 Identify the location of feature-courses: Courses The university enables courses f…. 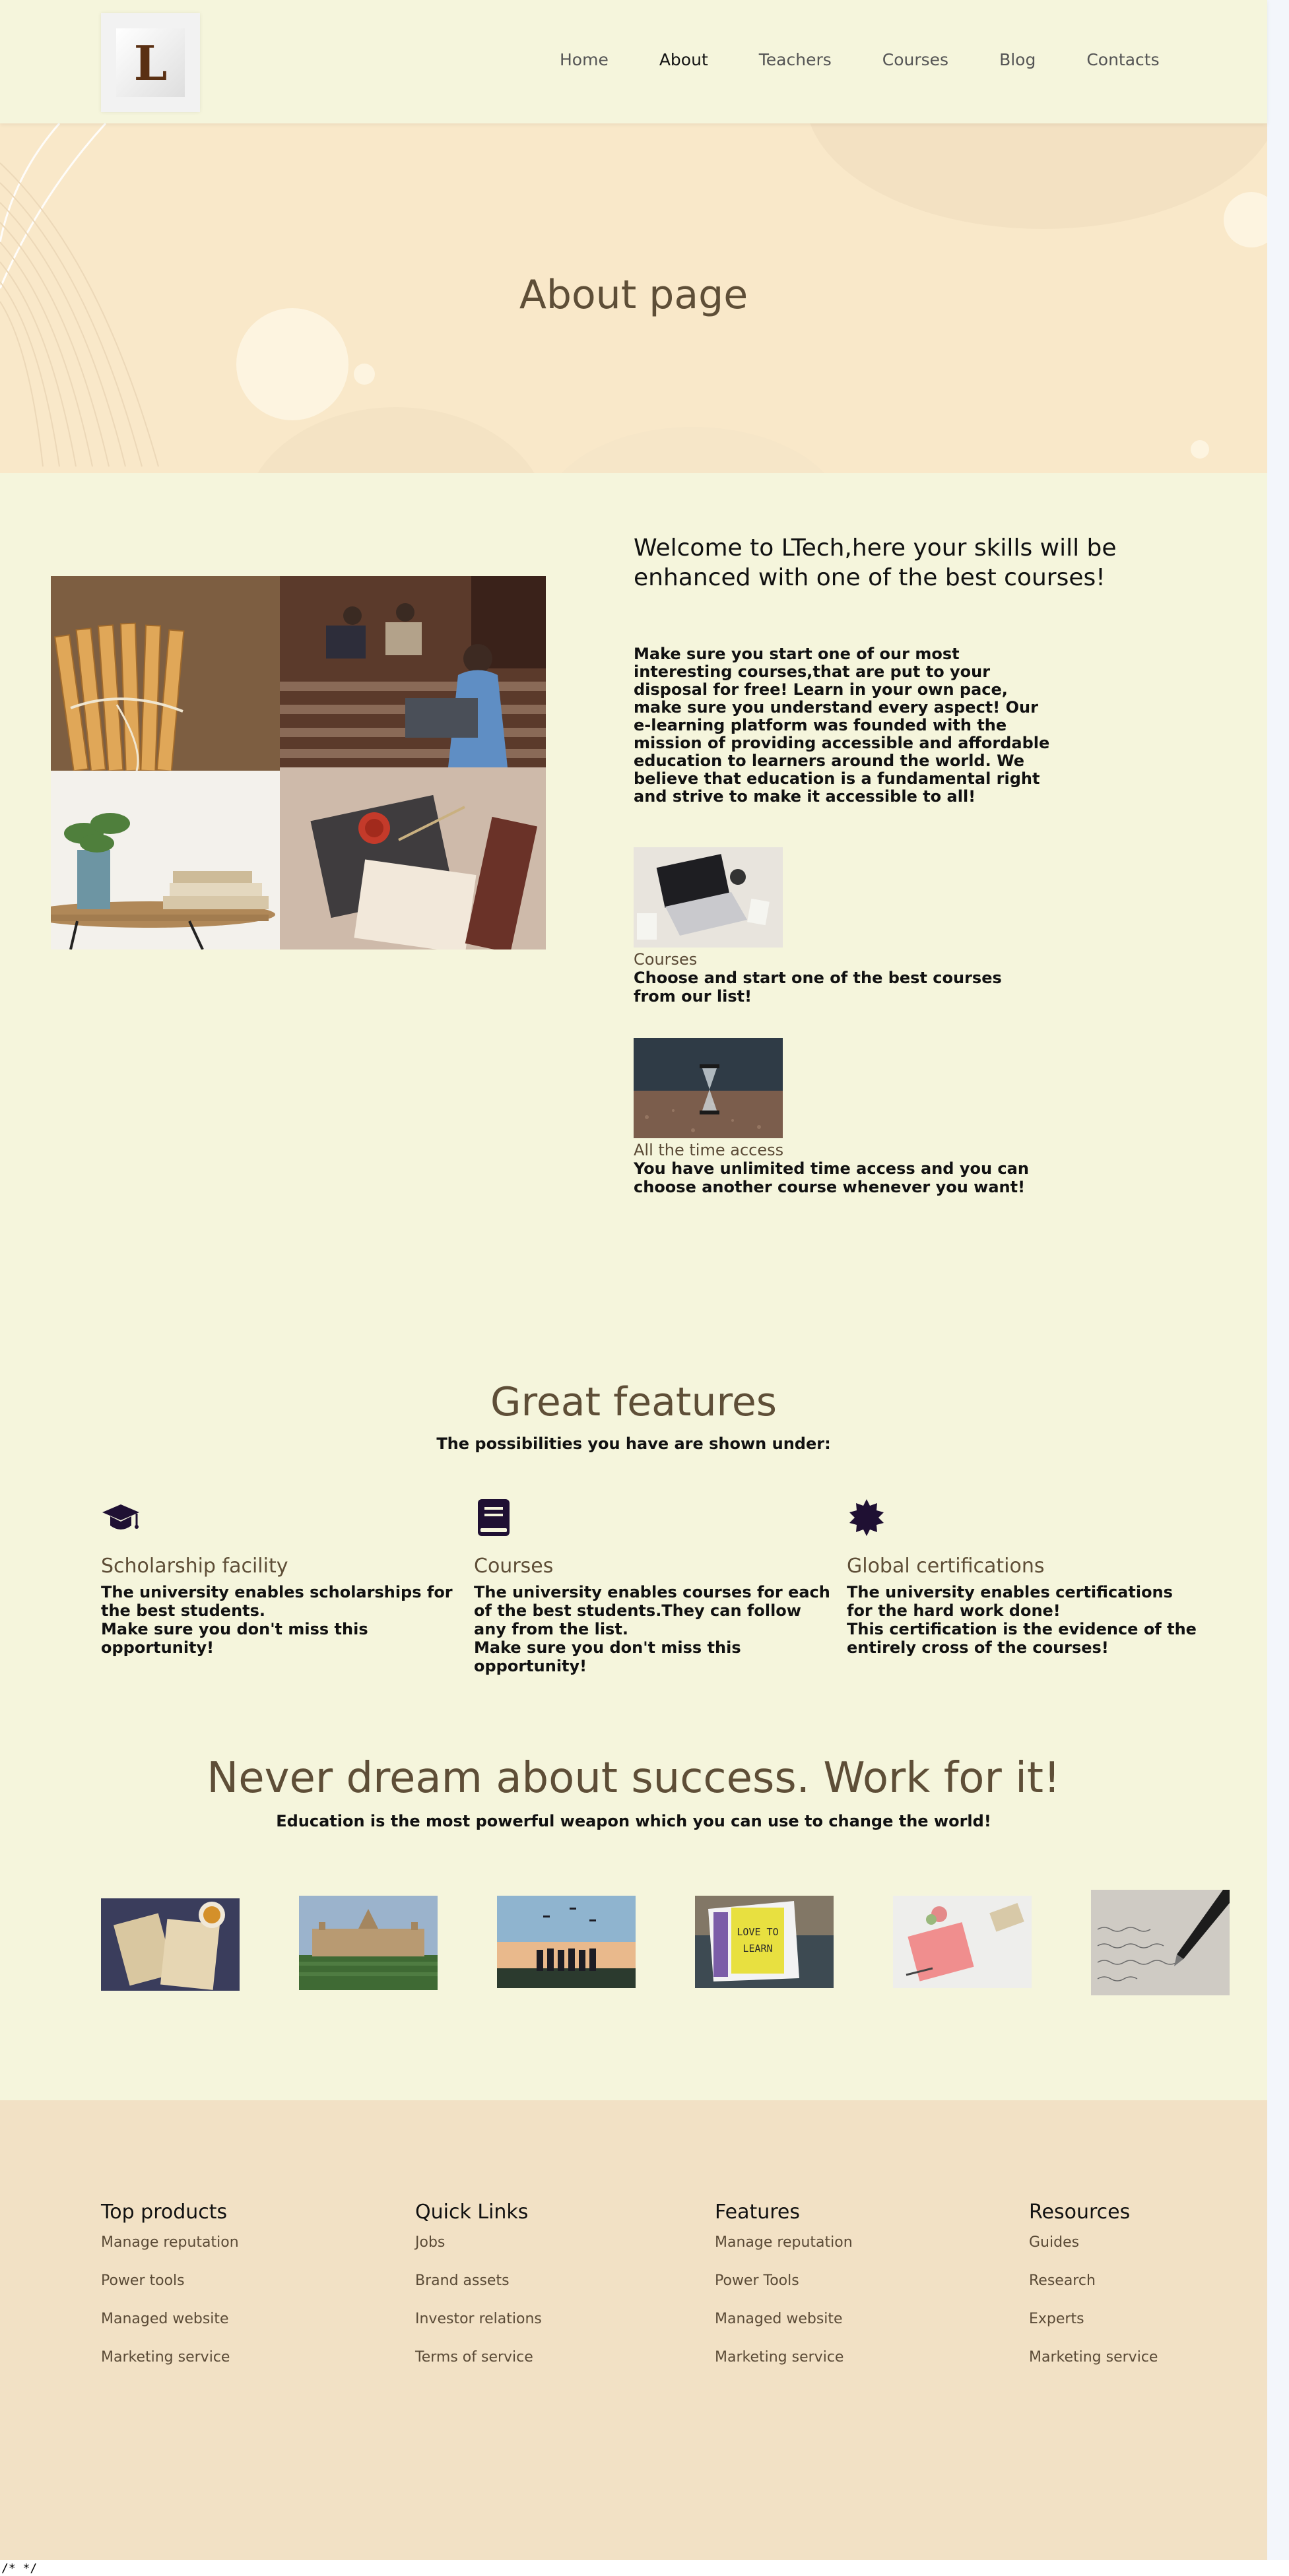
(652, 1586).